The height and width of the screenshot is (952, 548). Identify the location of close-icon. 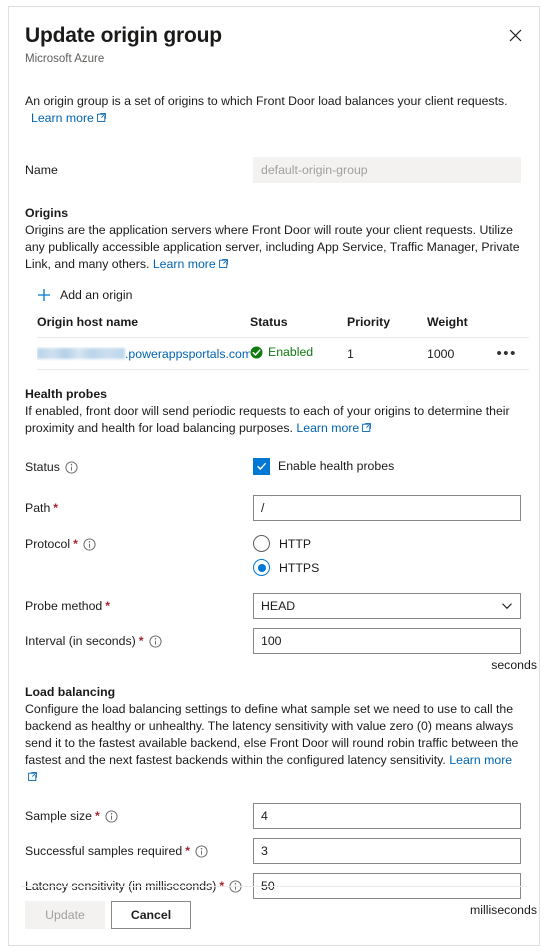
(515, 35).